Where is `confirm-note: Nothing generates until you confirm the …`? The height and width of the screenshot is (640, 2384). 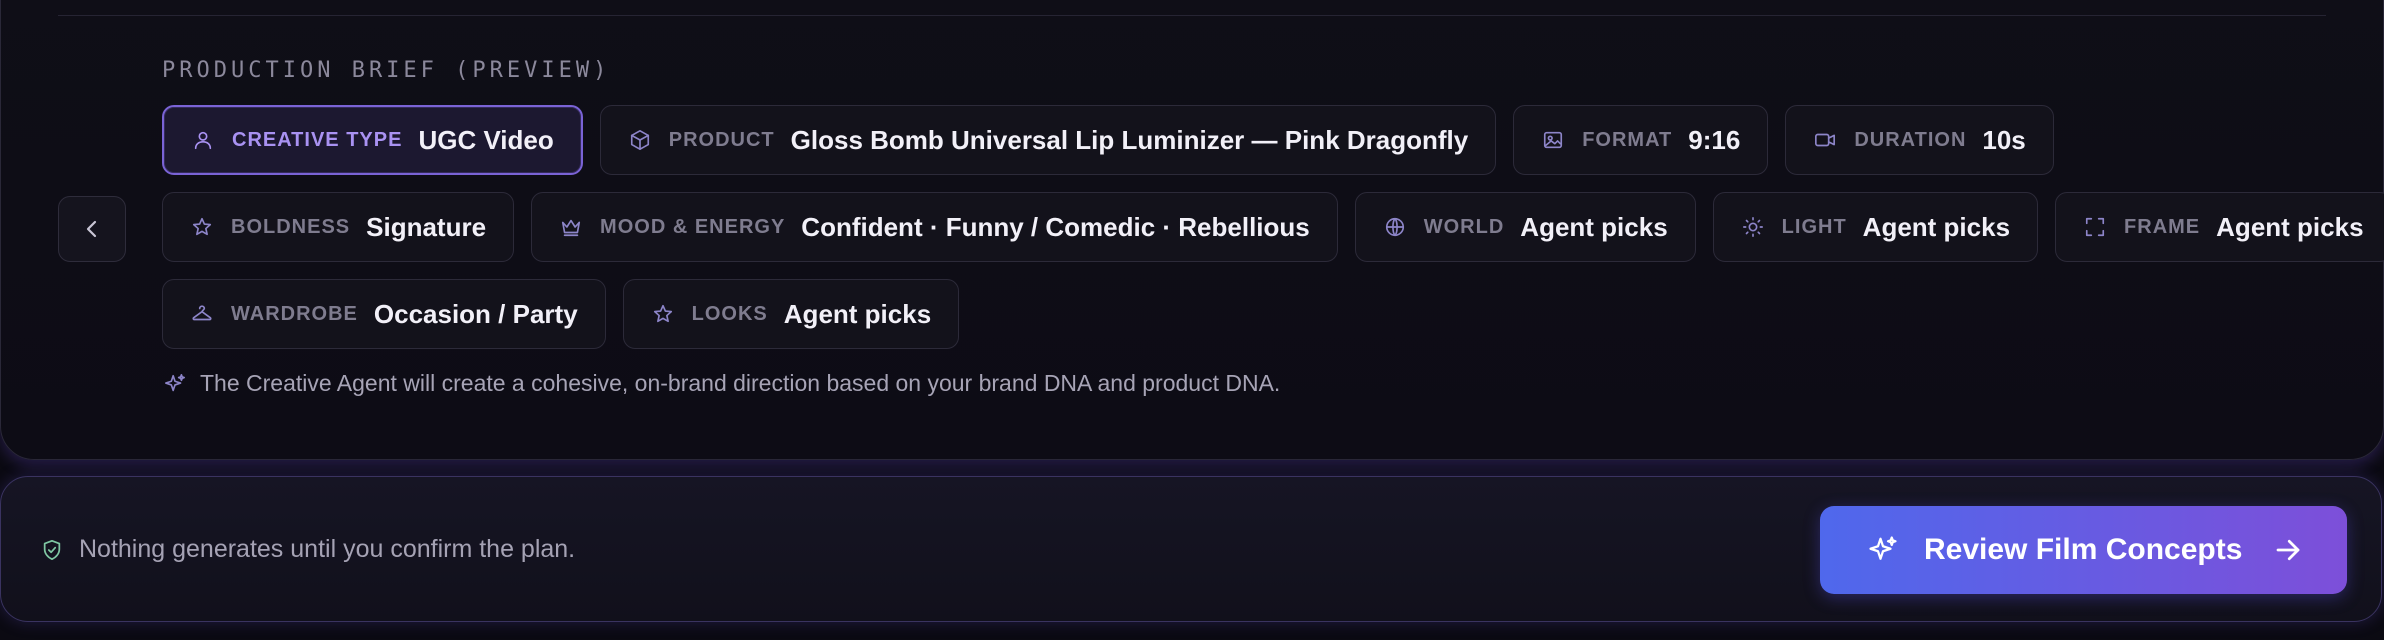
confirm-note: Nothing generates until you confirm the … is located at coordinates (308, 549).